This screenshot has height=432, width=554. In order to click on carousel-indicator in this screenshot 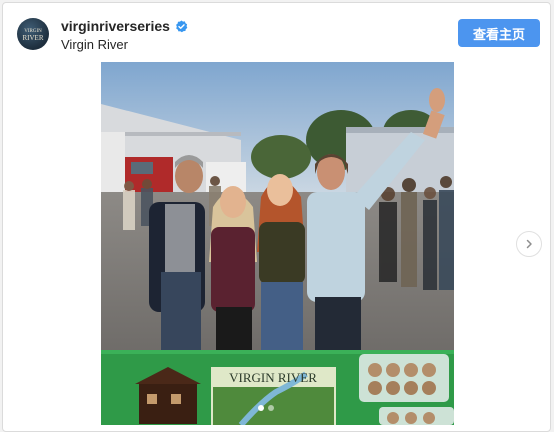, I will do `click(266, 408)`.